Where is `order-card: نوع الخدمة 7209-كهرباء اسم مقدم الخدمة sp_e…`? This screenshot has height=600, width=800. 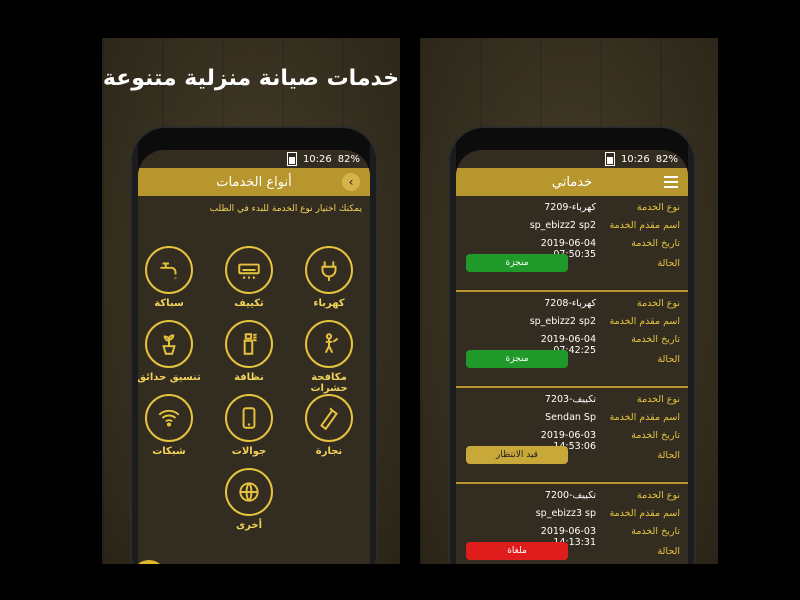
order-card: نوع الخدمة 7209-كهرباء اسم مقدم الخدمة sp_e… is located at coordinates (572, 244).